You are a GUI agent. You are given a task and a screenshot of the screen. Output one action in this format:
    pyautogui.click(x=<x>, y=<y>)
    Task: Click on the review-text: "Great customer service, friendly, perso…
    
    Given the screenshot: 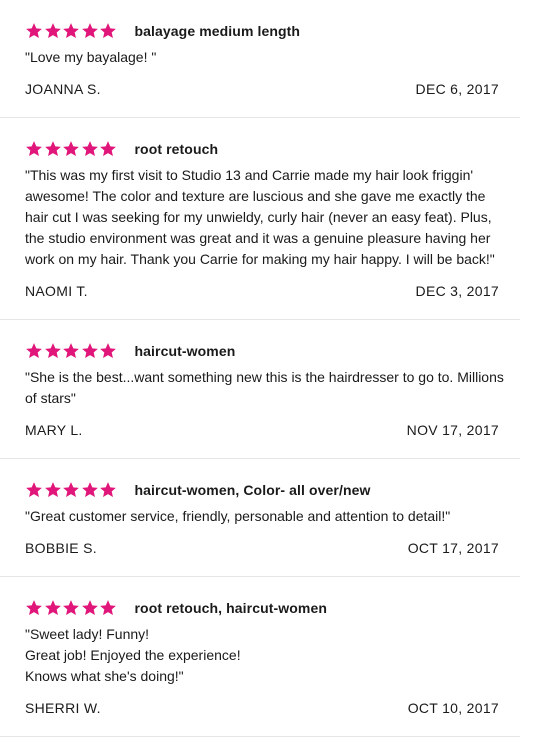 What is the action you would take?
    pyautogui.click(x=238, y=516)
    